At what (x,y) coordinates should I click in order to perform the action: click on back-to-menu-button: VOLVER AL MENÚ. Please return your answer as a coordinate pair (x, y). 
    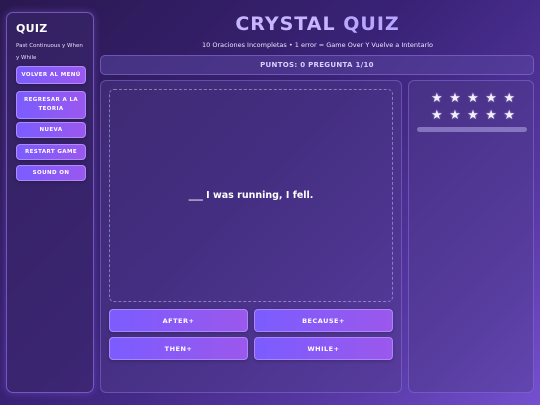
    Looking at the image, I should click on (51, 75).